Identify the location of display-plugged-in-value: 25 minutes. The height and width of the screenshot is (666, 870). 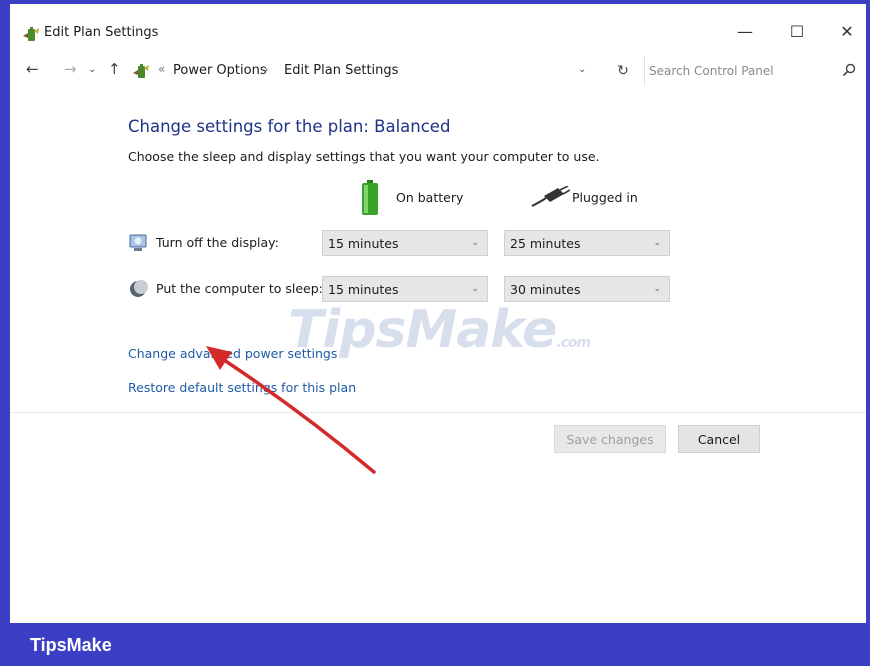
(545, 243).